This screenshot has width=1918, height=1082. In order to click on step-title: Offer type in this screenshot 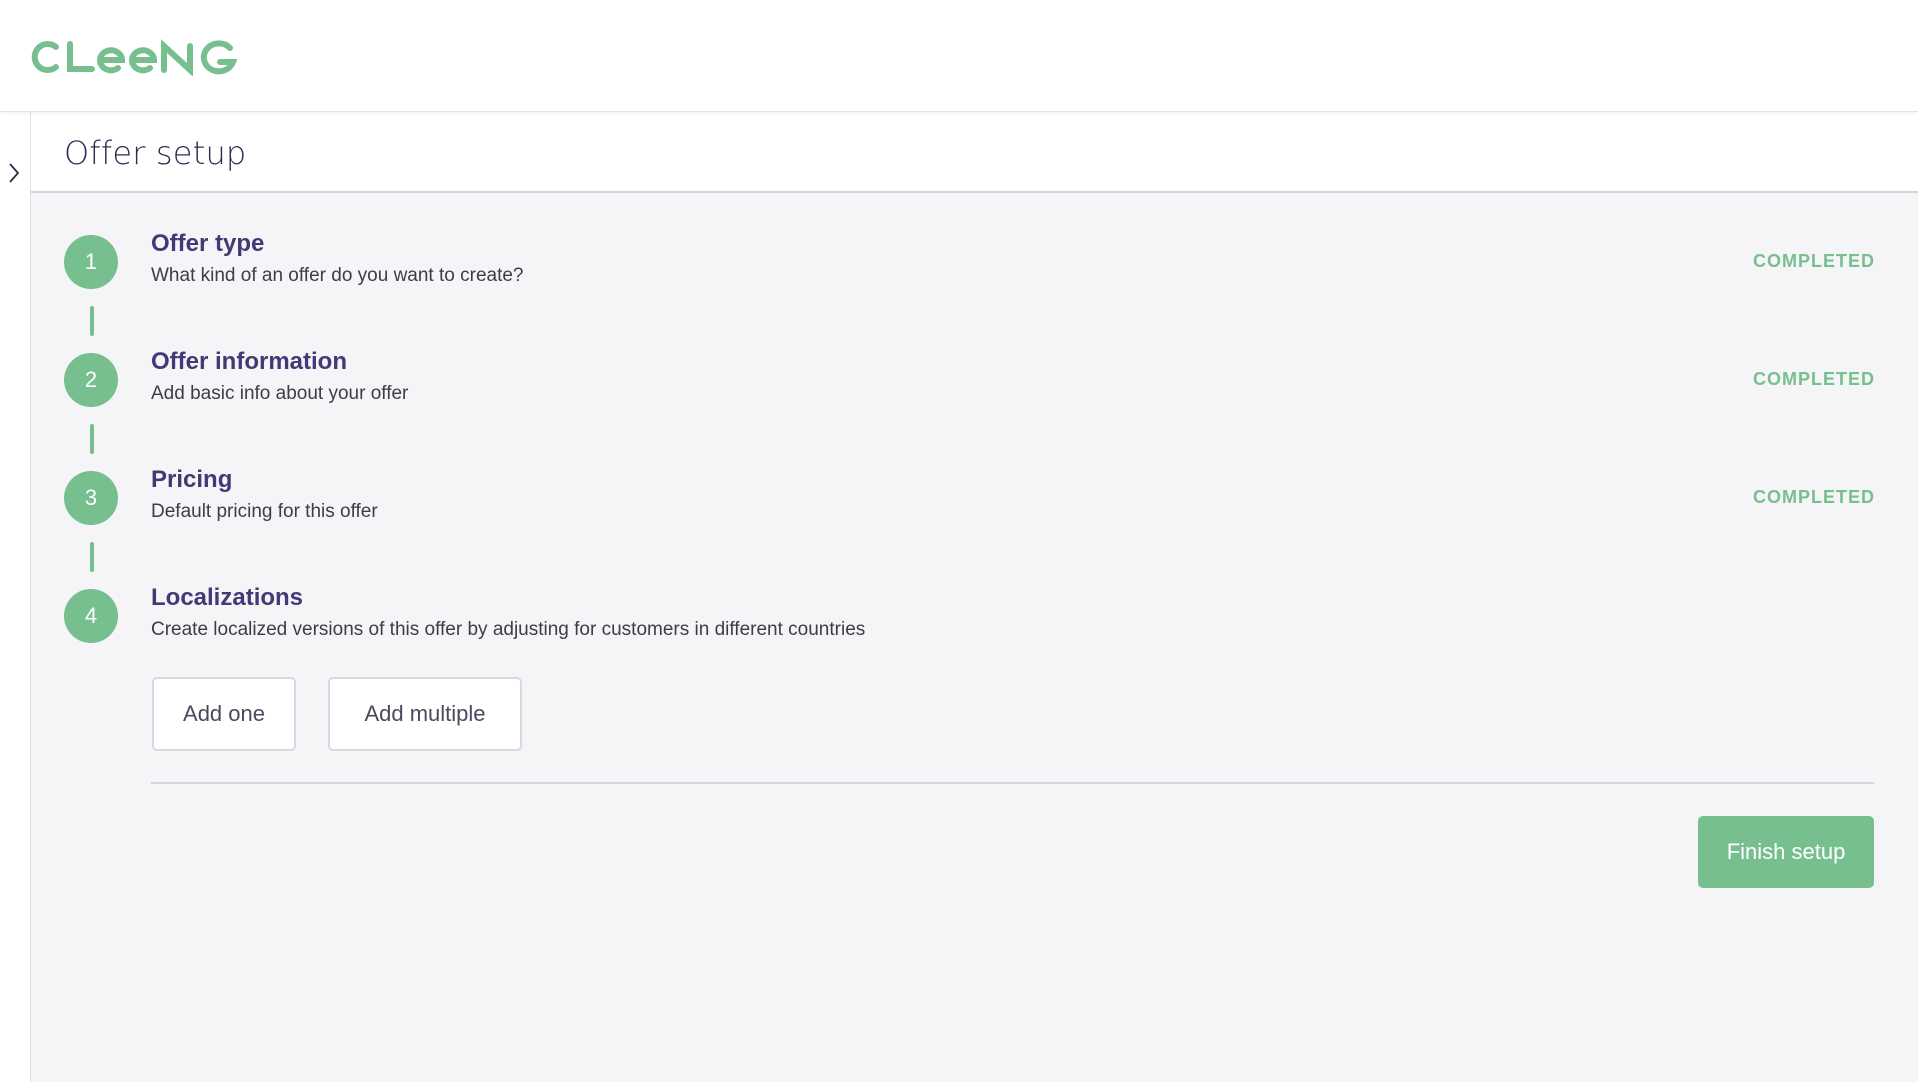, I will do `click(208, 243)`.